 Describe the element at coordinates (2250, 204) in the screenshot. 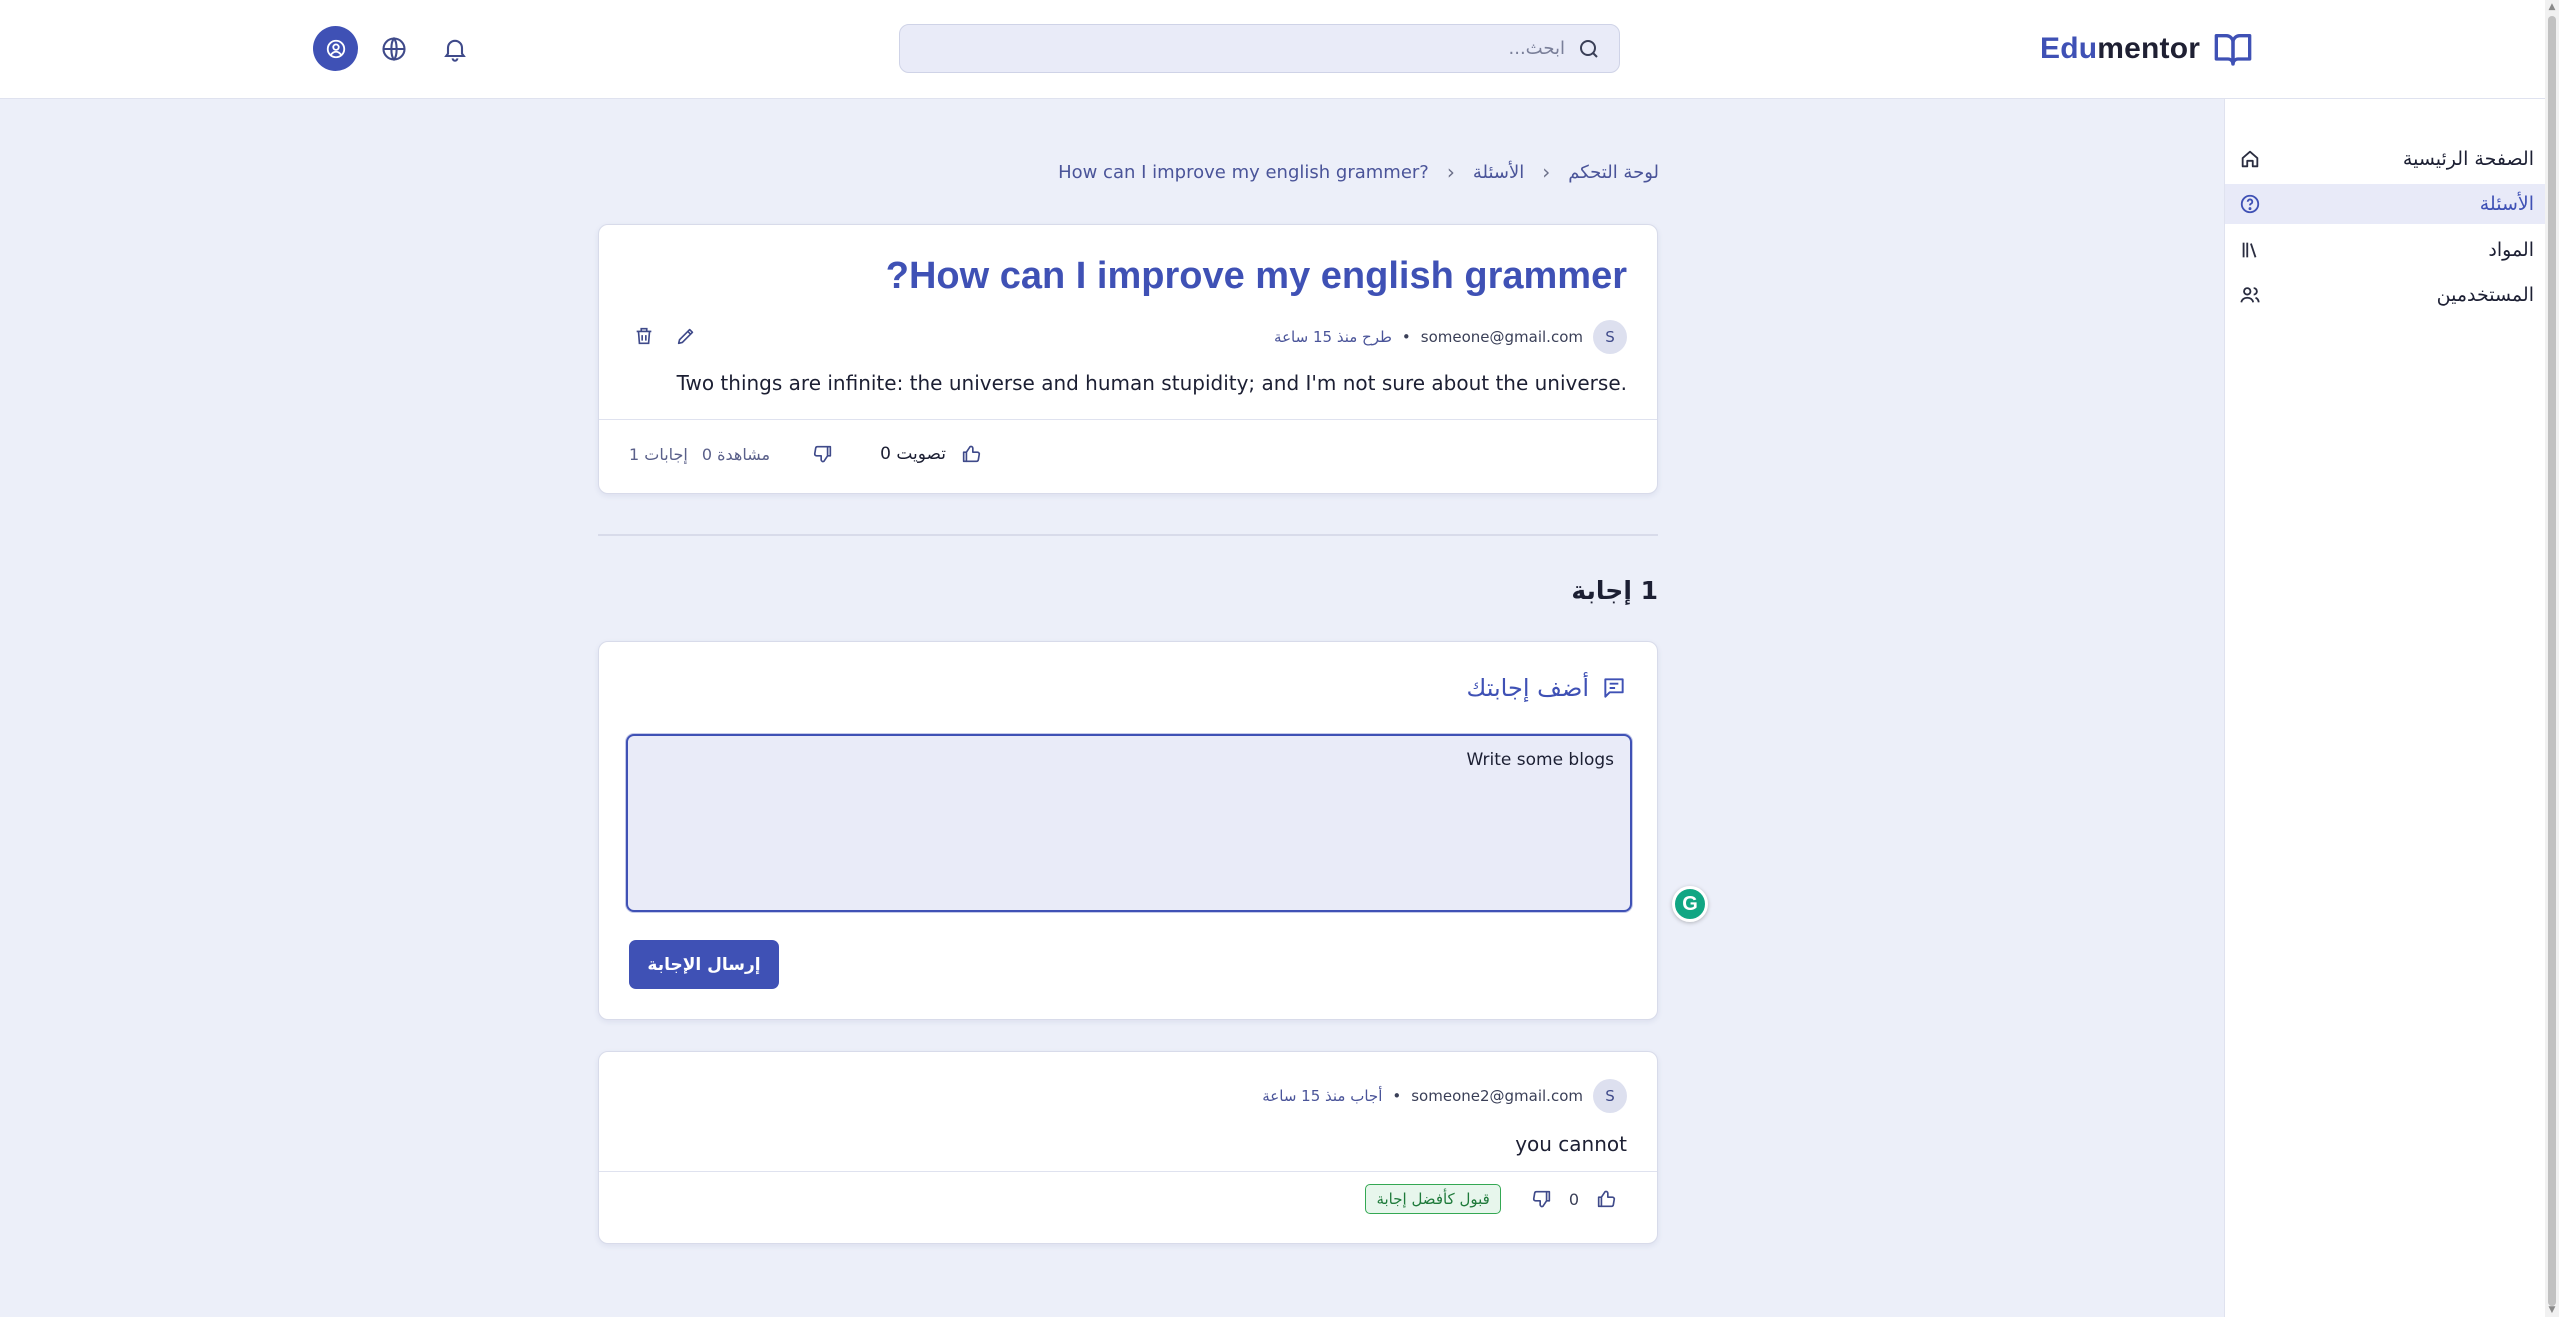

I see `question-circle-icon` at that location.